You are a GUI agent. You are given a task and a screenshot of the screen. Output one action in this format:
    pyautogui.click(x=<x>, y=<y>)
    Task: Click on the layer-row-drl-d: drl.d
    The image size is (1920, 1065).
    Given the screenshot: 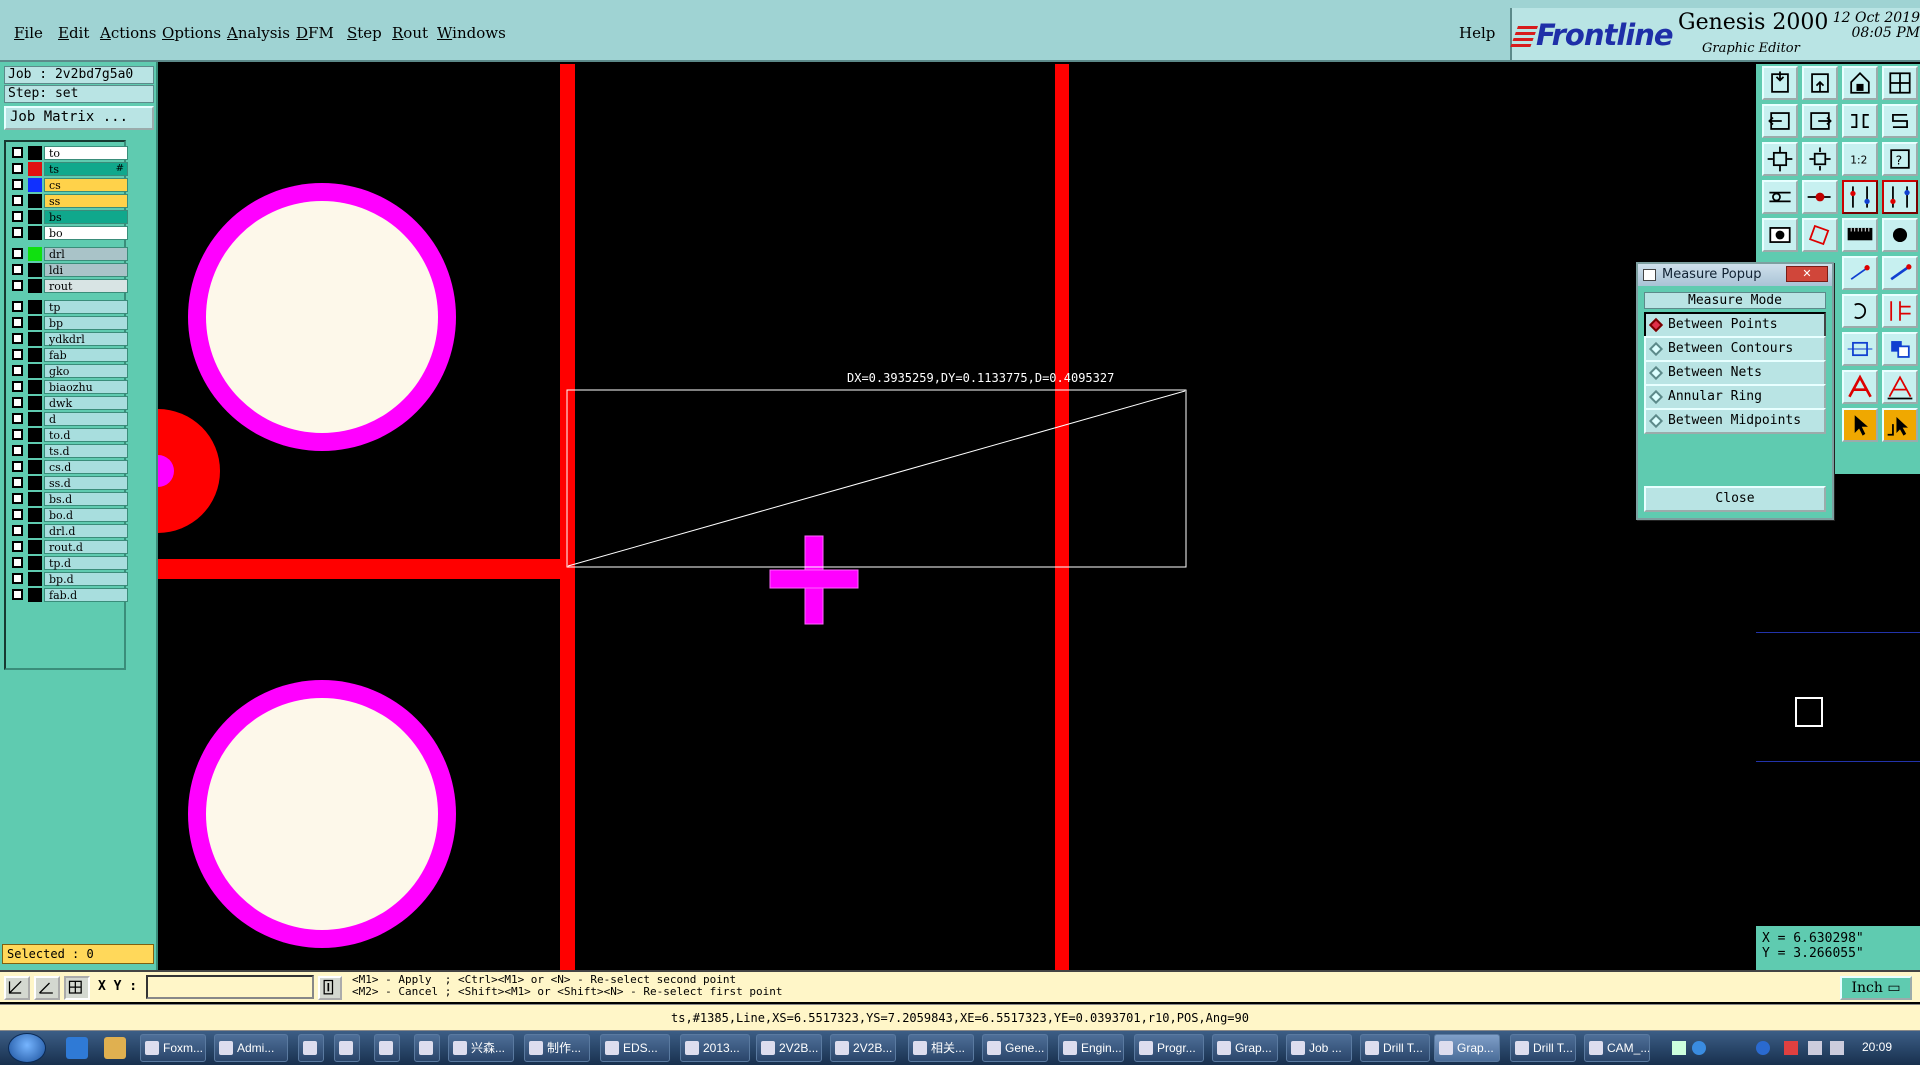 What is the action you would take?
    pyautogui.click(x=68, y=531)
    